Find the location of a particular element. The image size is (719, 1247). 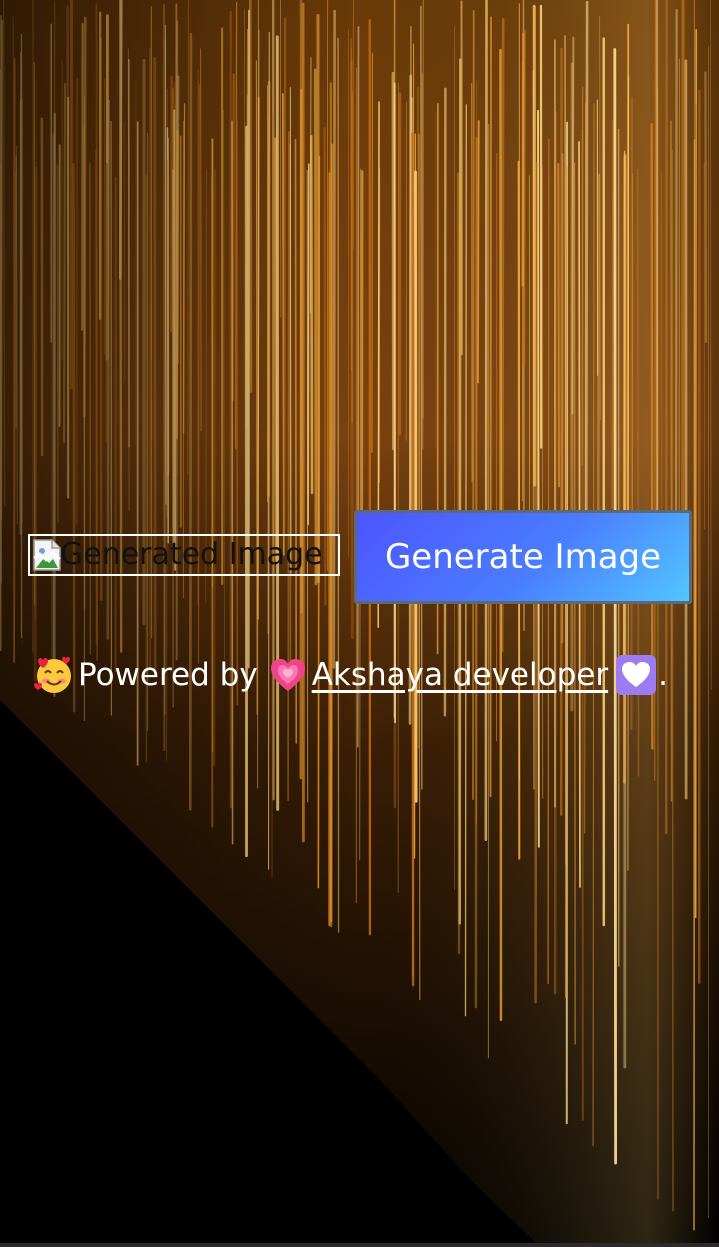

bottom-edge-bar is located at coordinates (359, 1245).